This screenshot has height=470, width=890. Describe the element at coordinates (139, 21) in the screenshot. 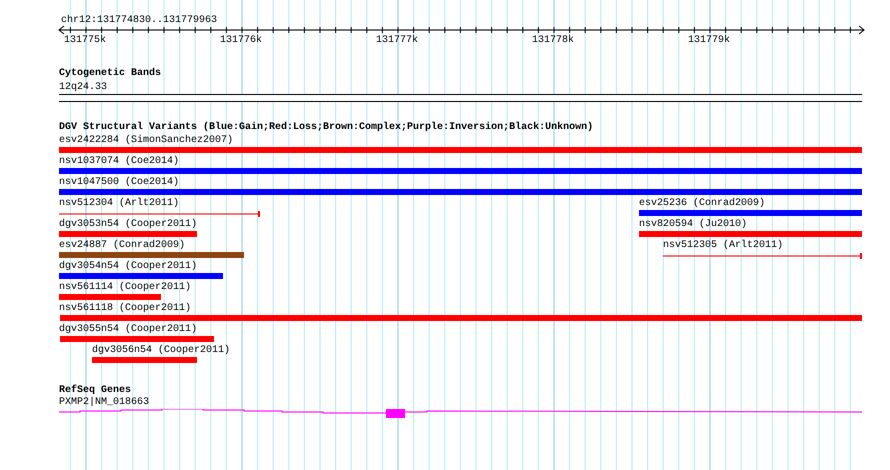

I see `region-label: chr12:131774830..131779963` at that location.